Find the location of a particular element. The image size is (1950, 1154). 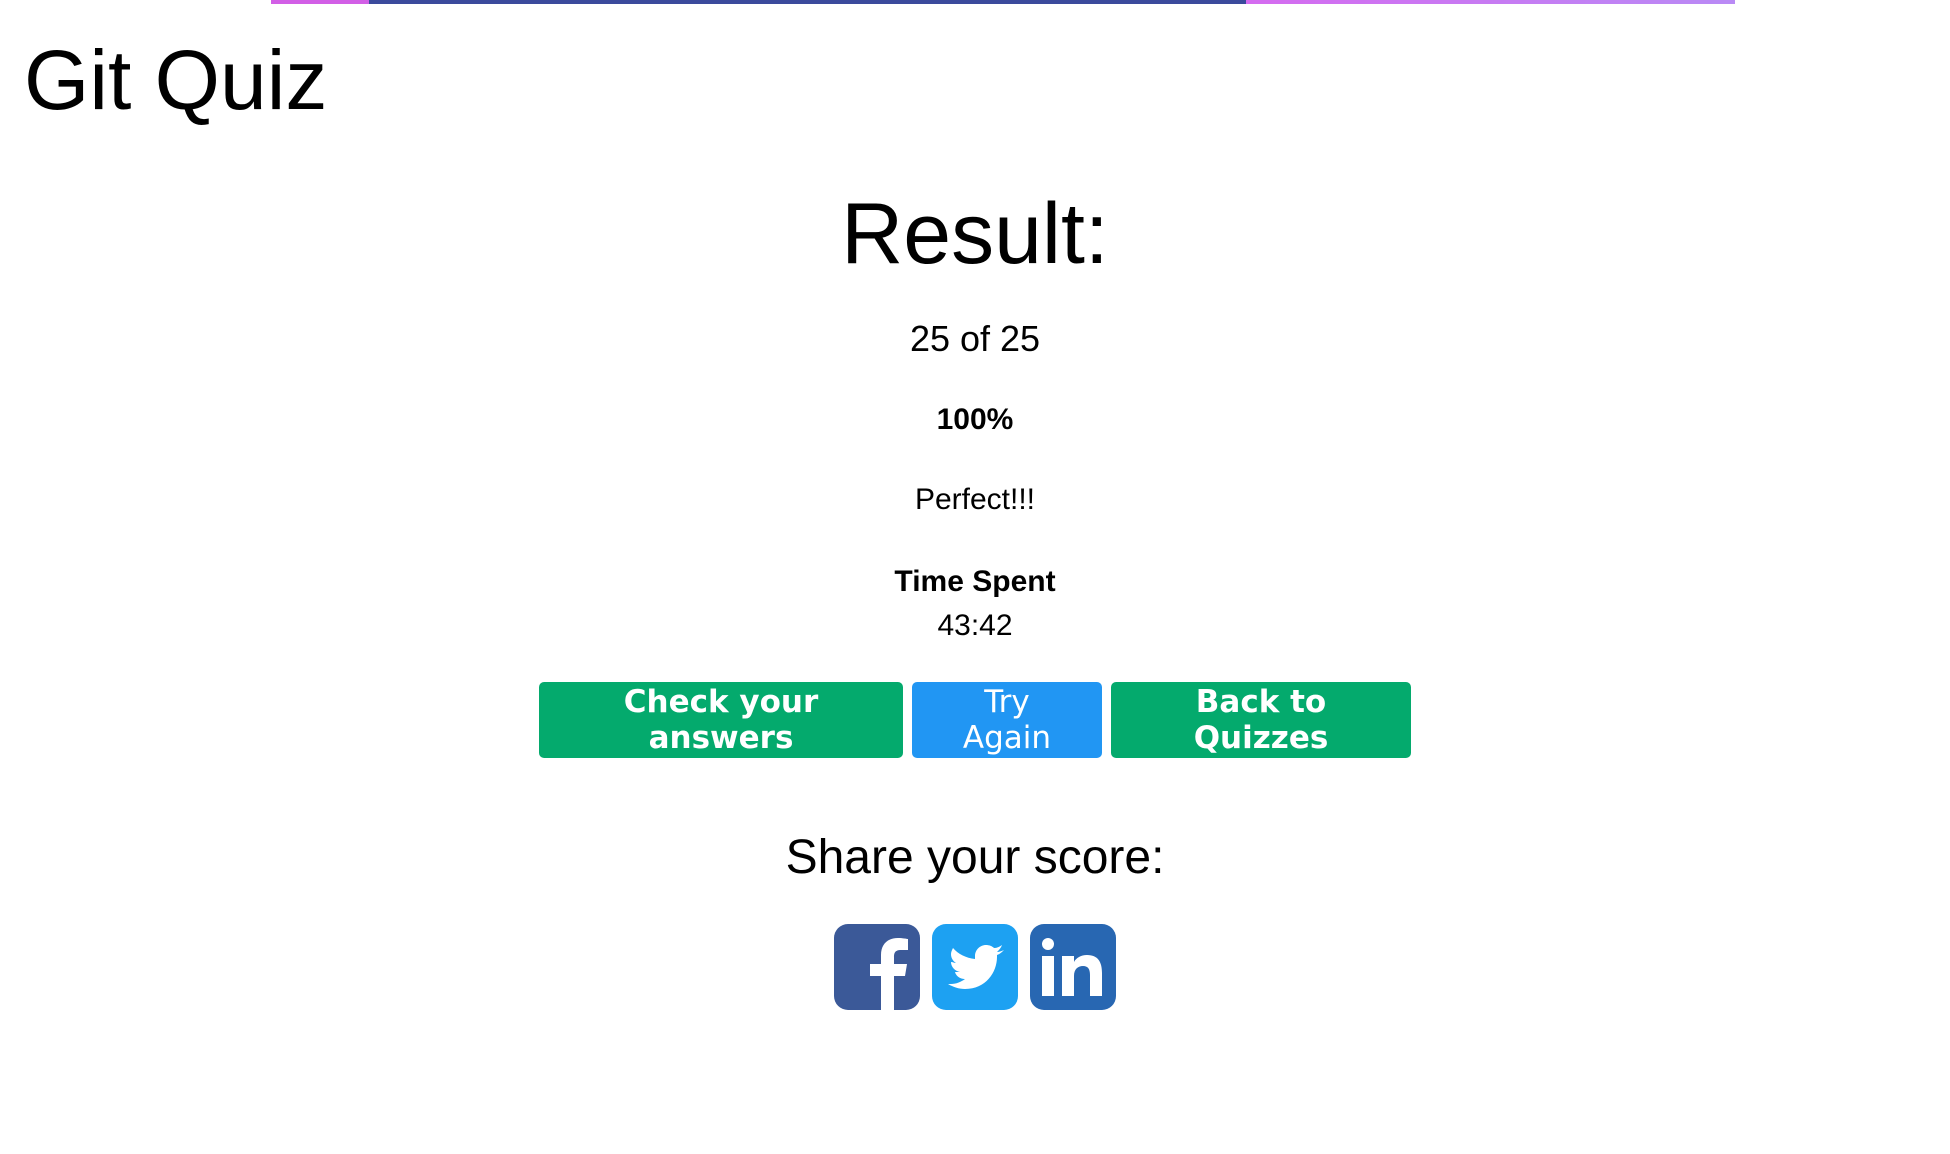

time-spent-value: 43:42 is located at coordinates (975, 625).